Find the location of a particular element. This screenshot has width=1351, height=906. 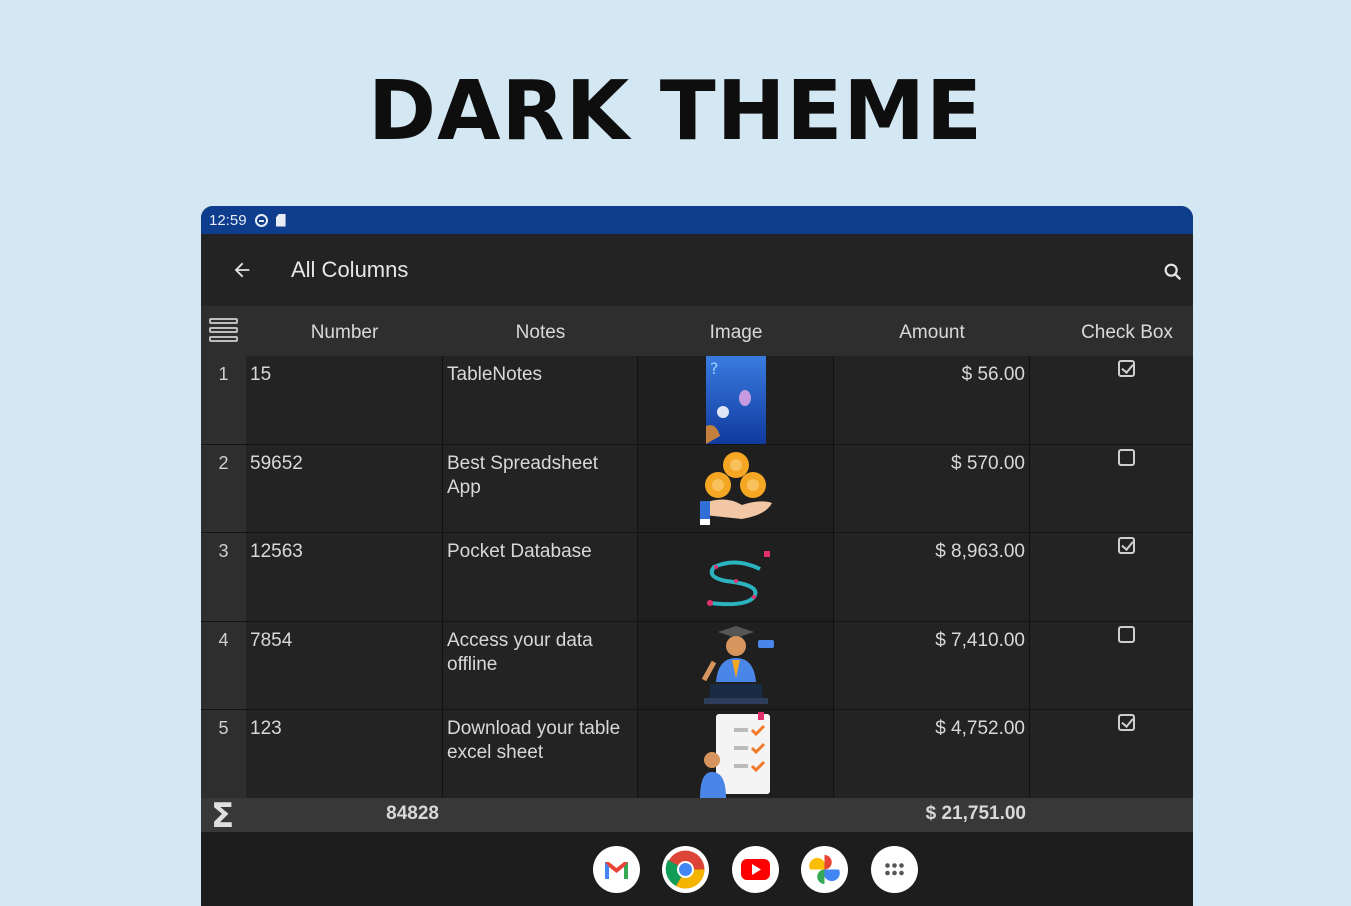

notes-cell: Pocket Database is located at coordinates (540, 577).